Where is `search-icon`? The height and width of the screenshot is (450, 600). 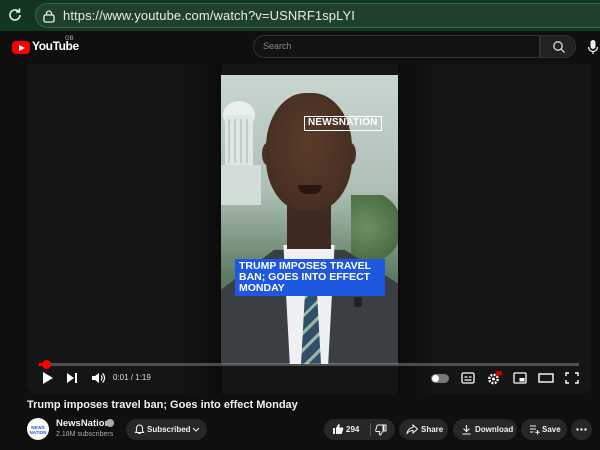 search-icon is located at coordinates (559, 47).